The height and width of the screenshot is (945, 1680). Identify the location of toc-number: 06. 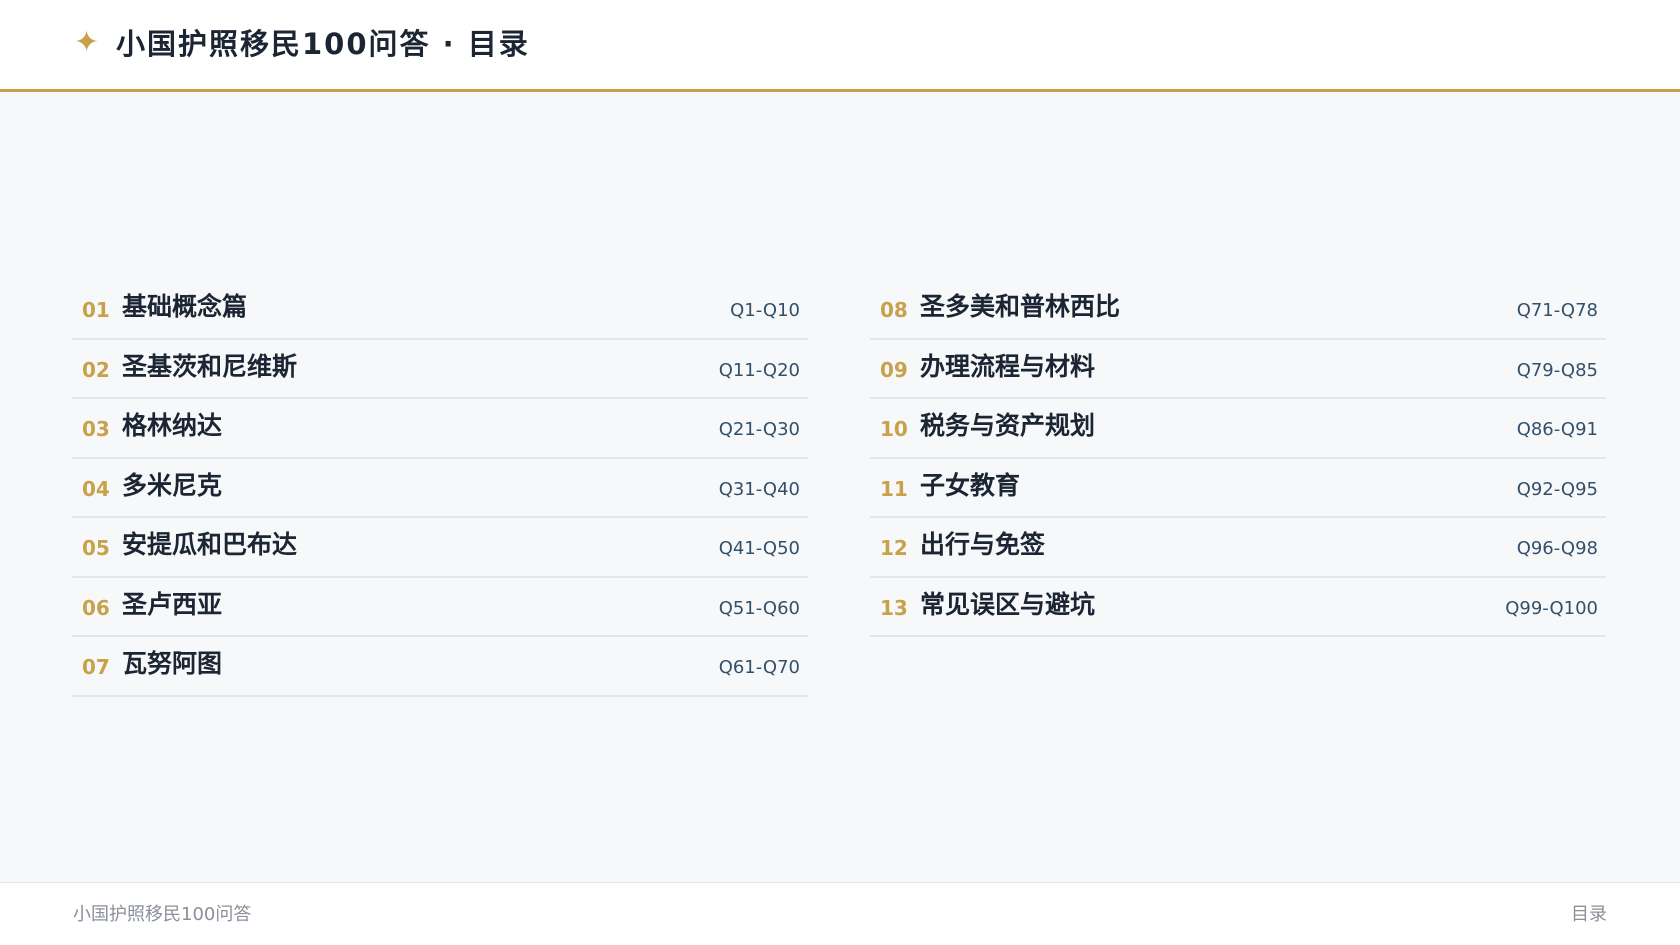
(96, 607).